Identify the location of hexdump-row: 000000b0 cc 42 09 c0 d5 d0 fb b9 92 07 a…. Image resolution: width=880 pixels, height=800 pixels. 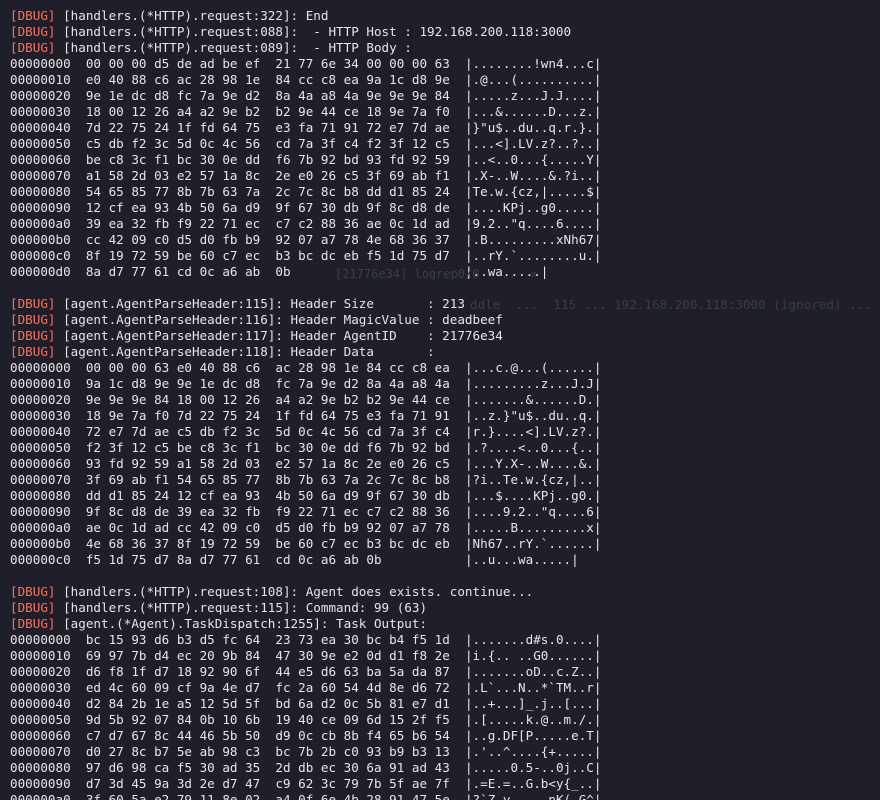
(445, 240).